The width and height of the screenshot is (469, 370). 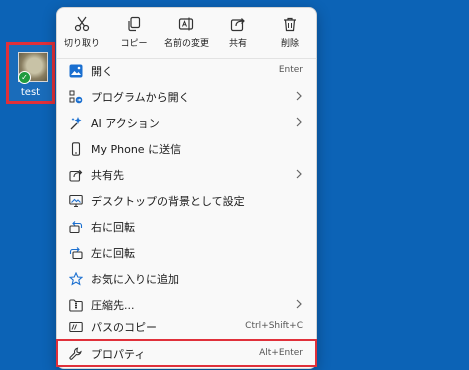 What do you see at coordinates (281, 353) in the screenshot?
I see `shortcut-text: Alt+Enter` at bounding box center [281, 353].